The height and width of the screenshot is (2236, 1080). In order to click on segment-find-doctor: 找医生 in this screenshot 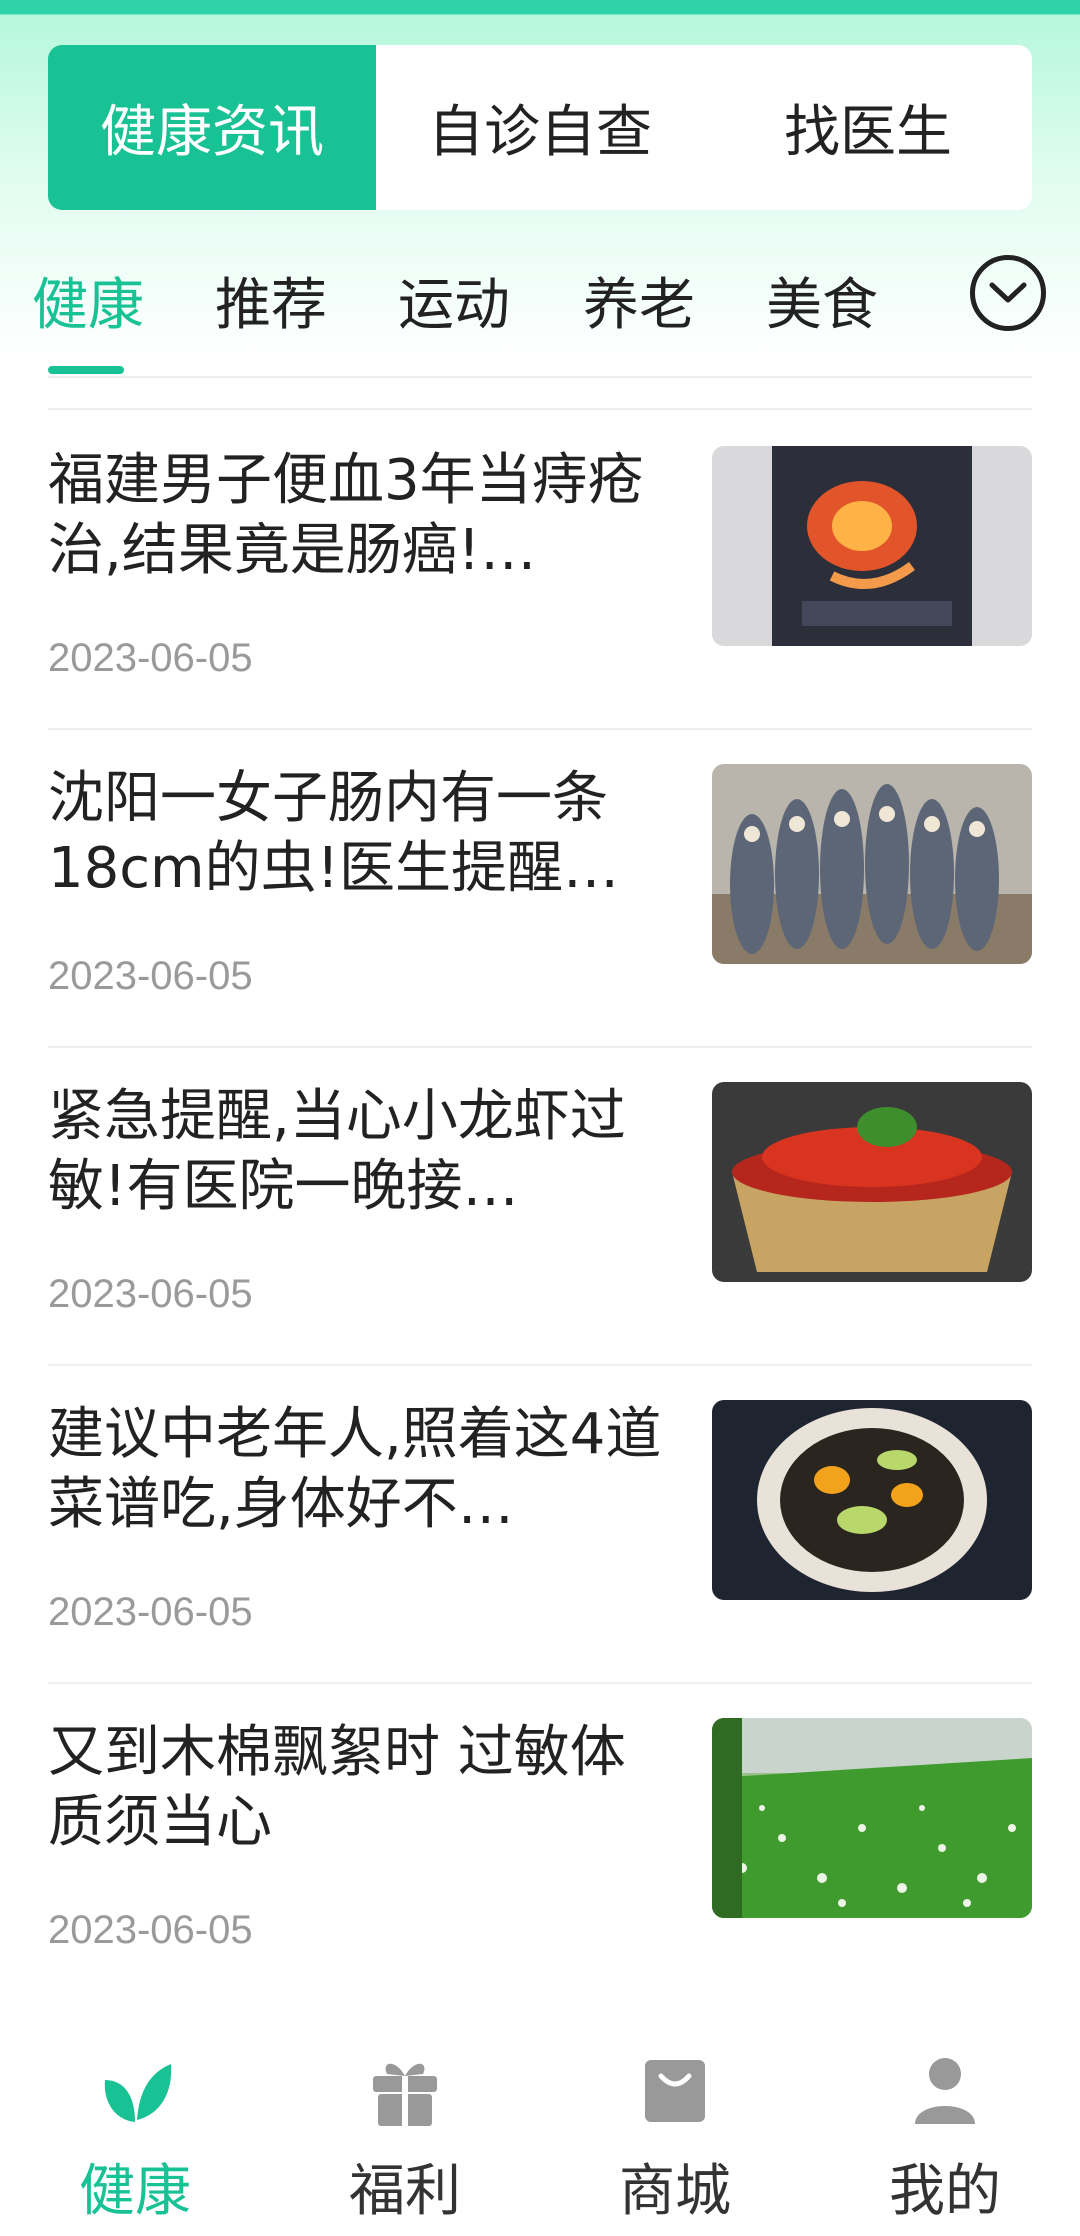, I will do `click(868, 127)`.